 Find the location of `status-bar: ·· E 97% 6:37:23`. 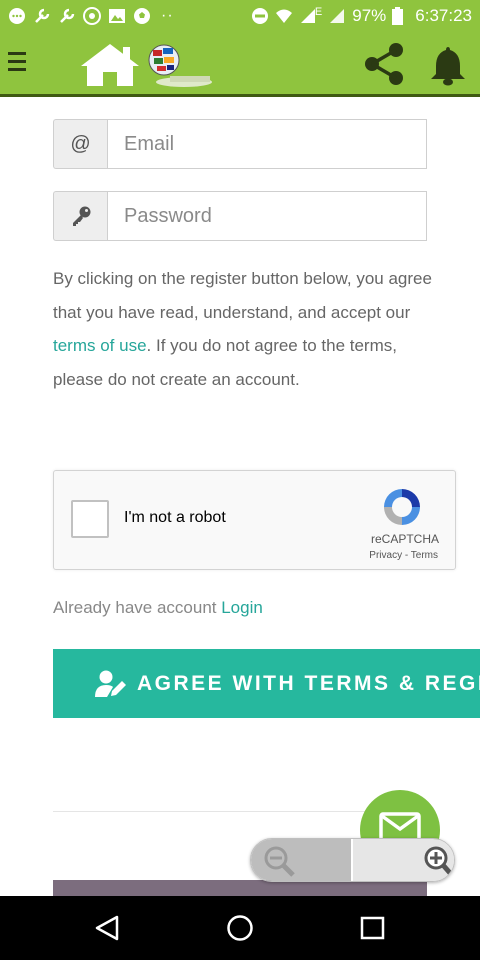

status-bar: ·· E 97% 6:37:23 is located at coordinates (240, 16).